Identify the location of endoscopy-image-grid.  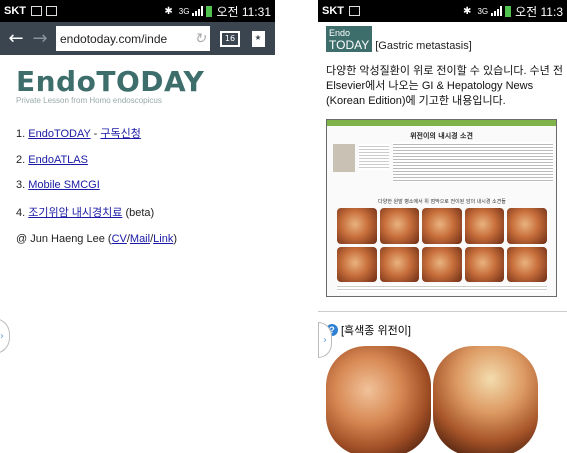
(442, 245).